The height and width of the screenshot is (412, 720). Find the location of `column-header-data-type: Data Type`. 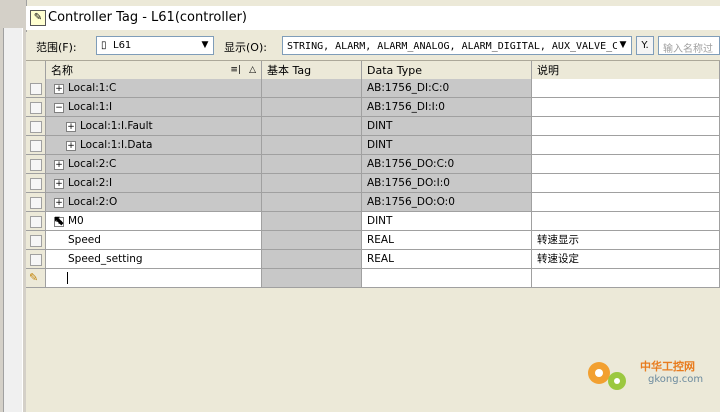

column-header-data-type: Data Type is located at coordinates (447, 70).